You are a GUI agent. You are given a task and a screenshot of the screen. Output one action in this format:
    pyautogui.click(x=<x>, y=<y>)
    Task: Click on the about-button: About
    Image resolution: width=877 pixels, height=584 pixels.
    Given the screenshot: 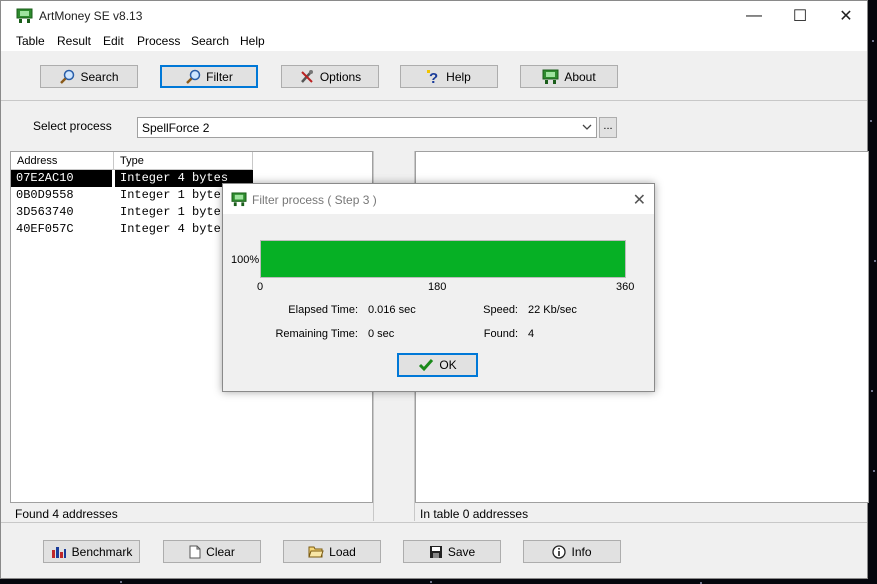 What is the action you would take?
    pyautogui.click(x=569, y=76)
    